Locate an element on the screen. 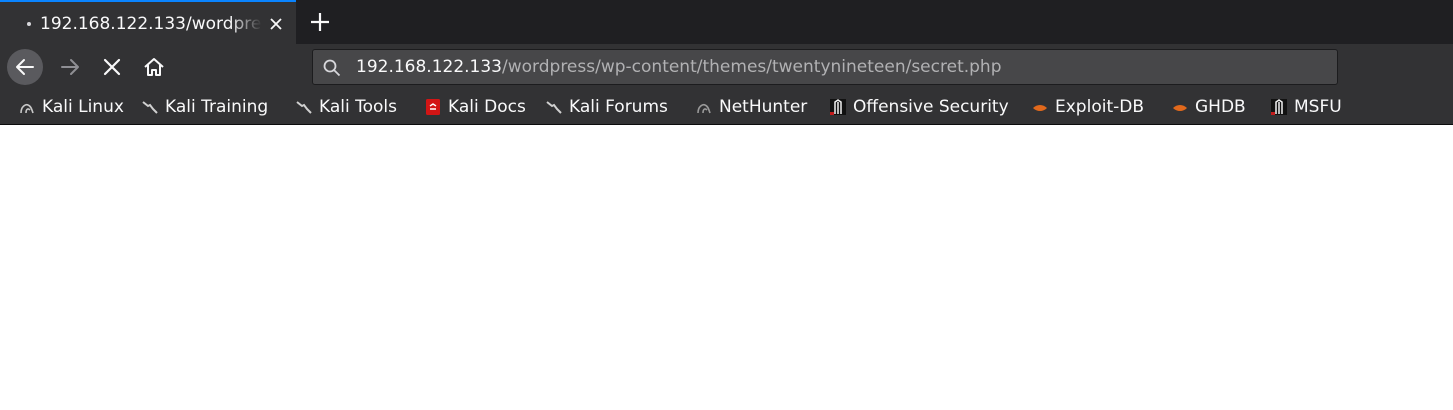 This screenshot has height=410, width=1453. forward-button is located at coordinates (70, 67).